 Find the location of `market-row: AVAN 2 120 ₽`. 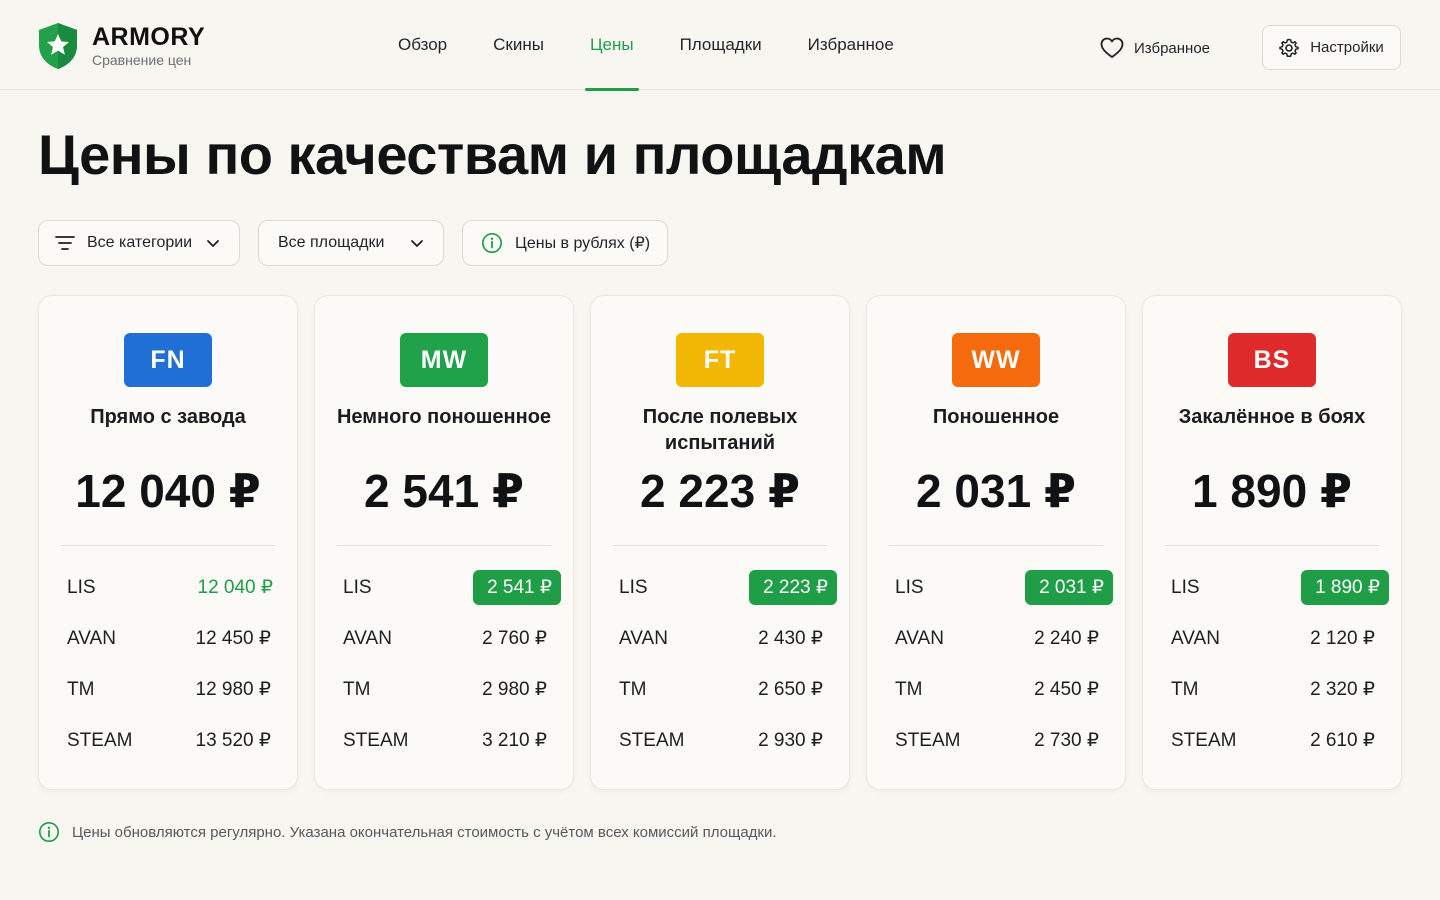

market-row: AVAN 2 120 ₽ is located at coordinates (1276, 638).